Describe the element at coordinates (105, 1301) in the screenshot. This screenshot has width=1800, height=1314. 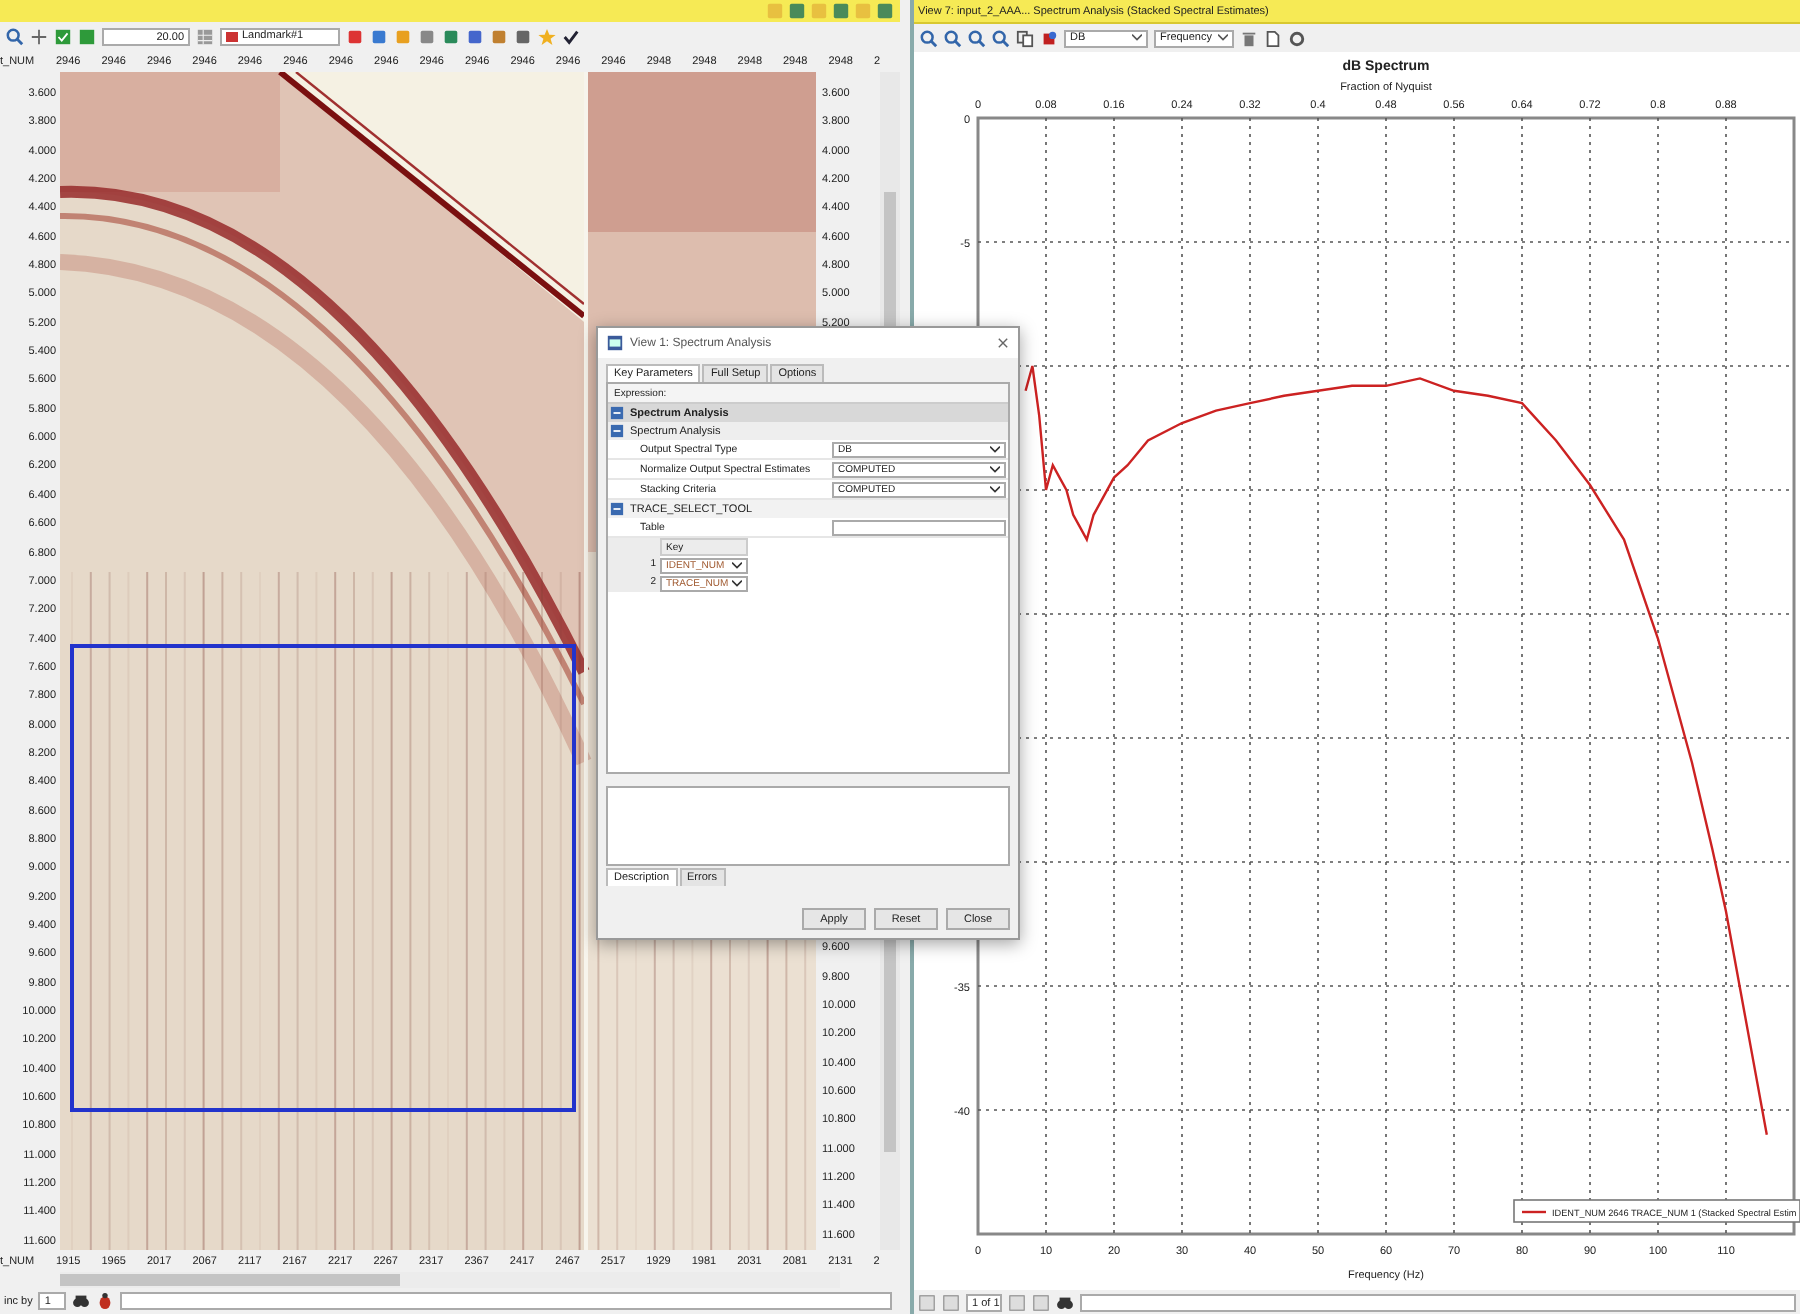
I see `bug-icon` at that location.